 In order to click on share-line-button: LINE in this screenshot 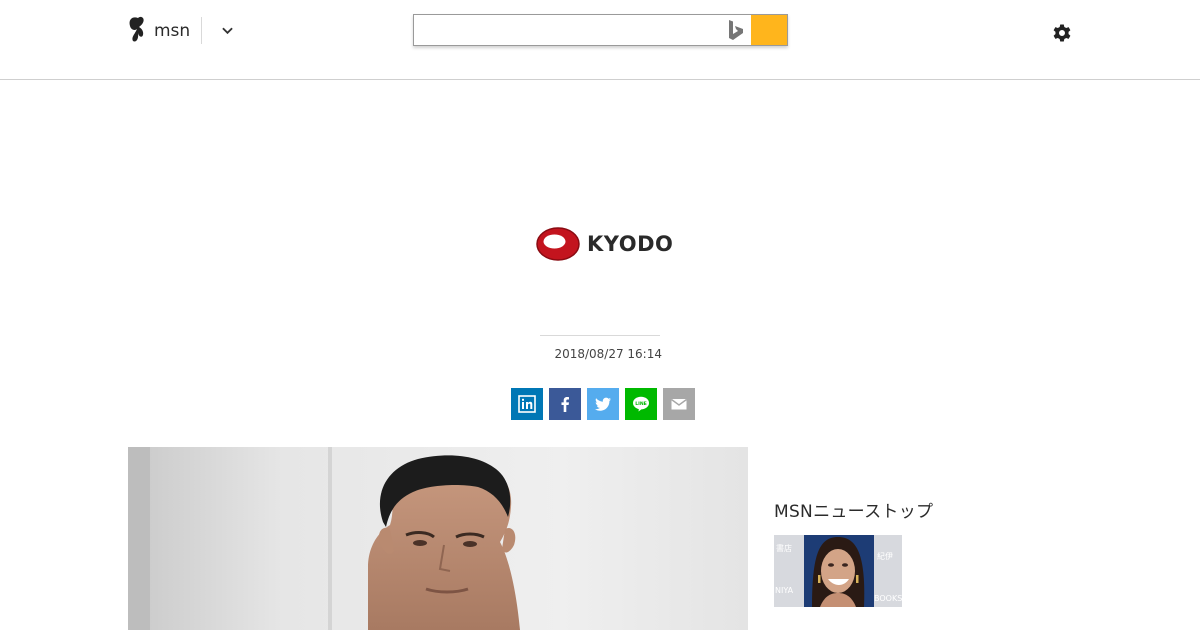, I will do `click(641, 404)`.